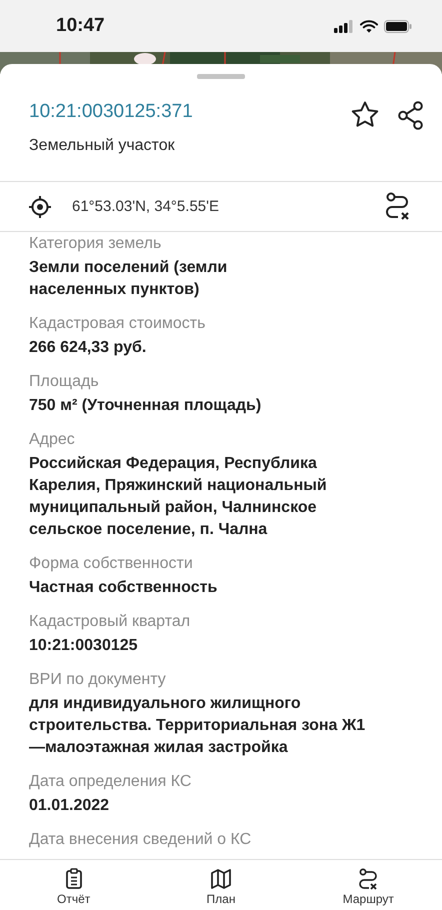 This screenshot has width=442, height=910. I want to click on share-icon, so click(410, 115).